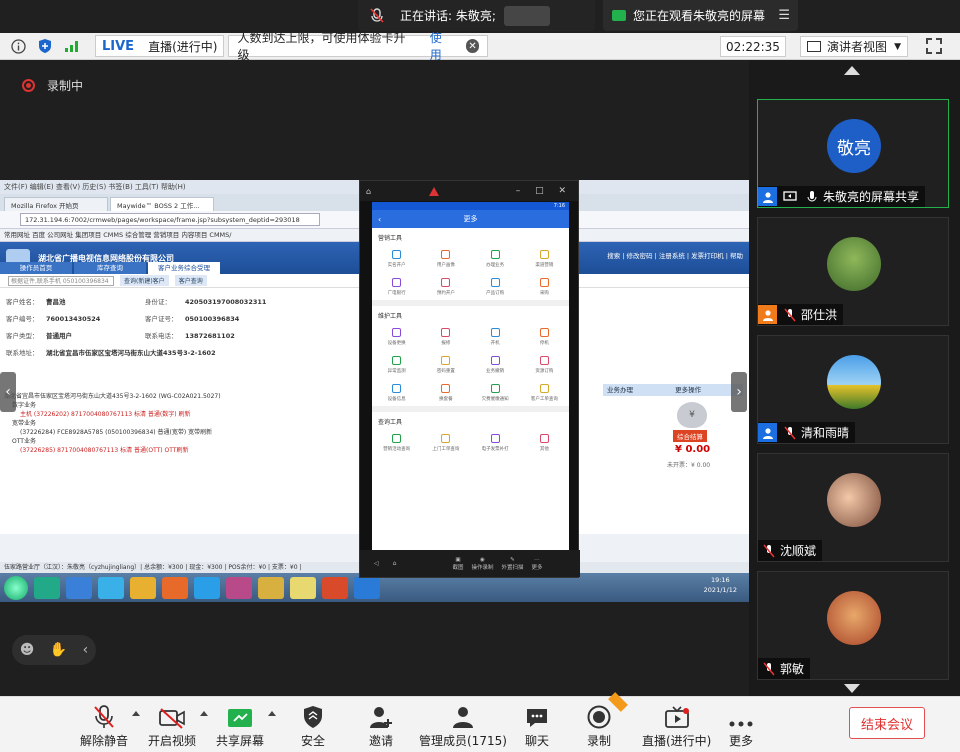 This screenshot has width=960, height=752. I want to click on phone-tool-item: 资源订购, so click(544, 365).